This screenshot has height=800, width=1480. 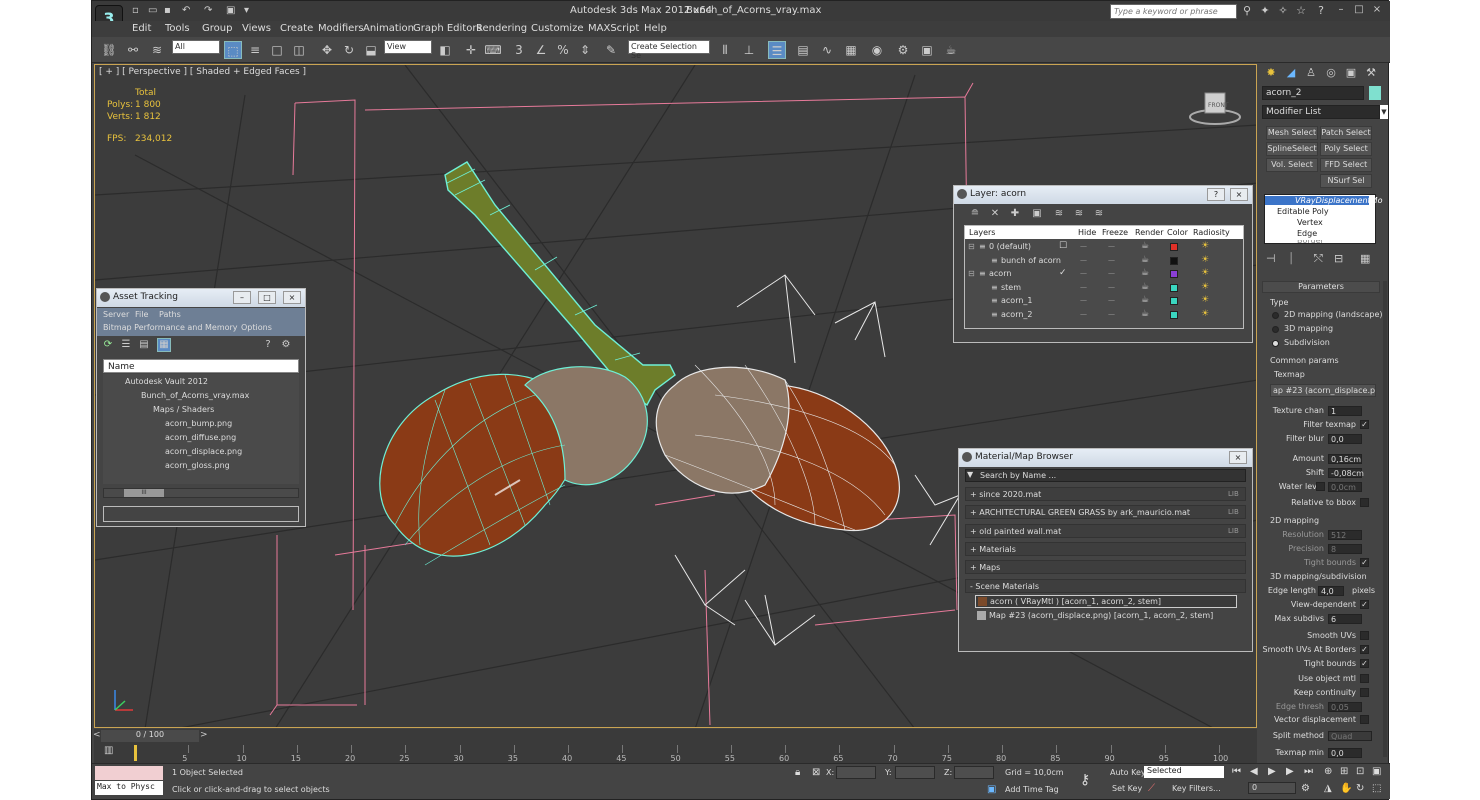 What do you see at coordinates (170, 327) in the screenshot?
I see `asset-menu-bitmap: Bitmap Performance and Memory` at bounding box center [170, 327].